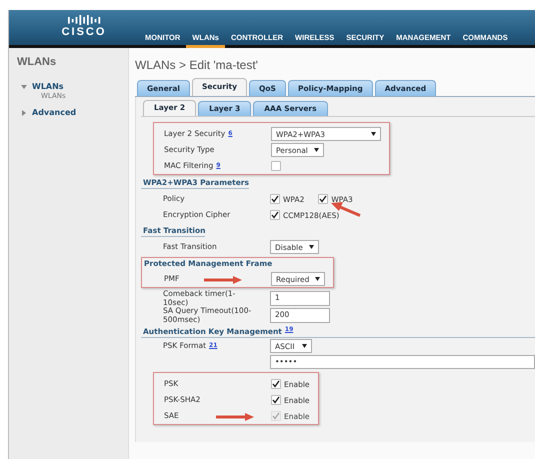  I want to click on sidebar-item: Advanced, so click(54, 112).